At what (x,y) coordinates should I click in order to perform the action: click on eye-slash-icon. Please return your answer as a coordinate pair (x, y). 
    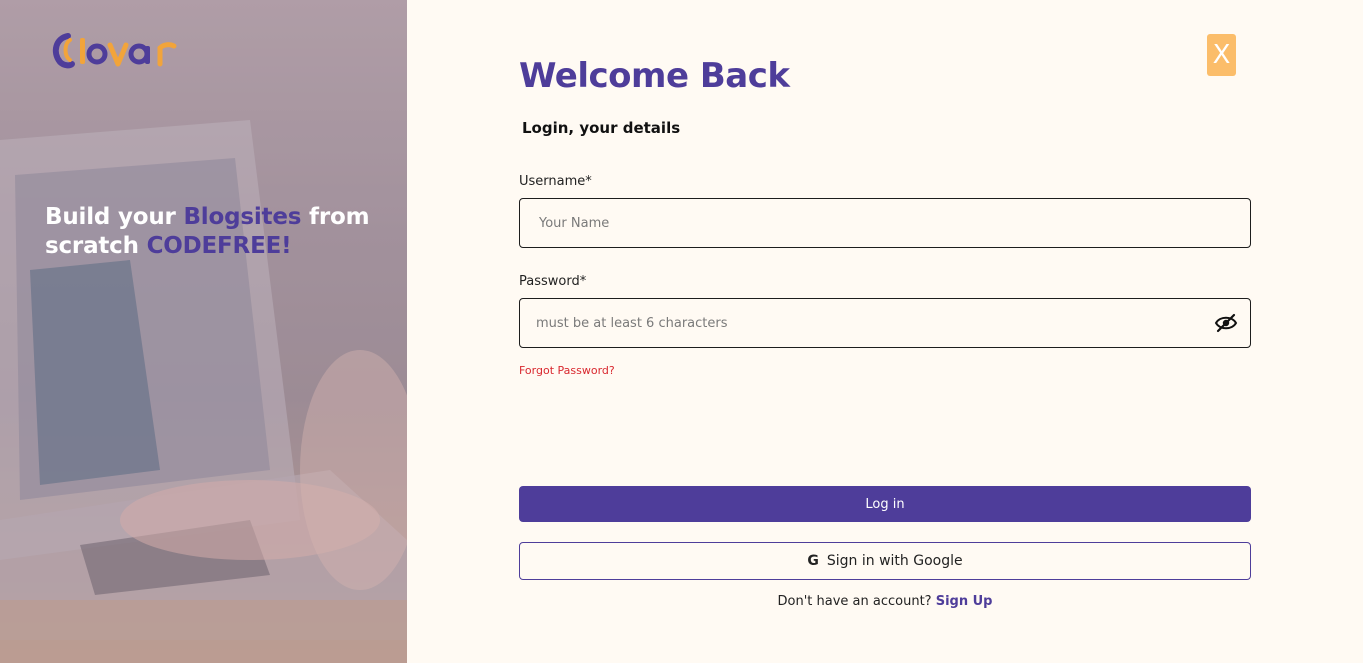
    Looking at the image, I should click on (1226, 323).